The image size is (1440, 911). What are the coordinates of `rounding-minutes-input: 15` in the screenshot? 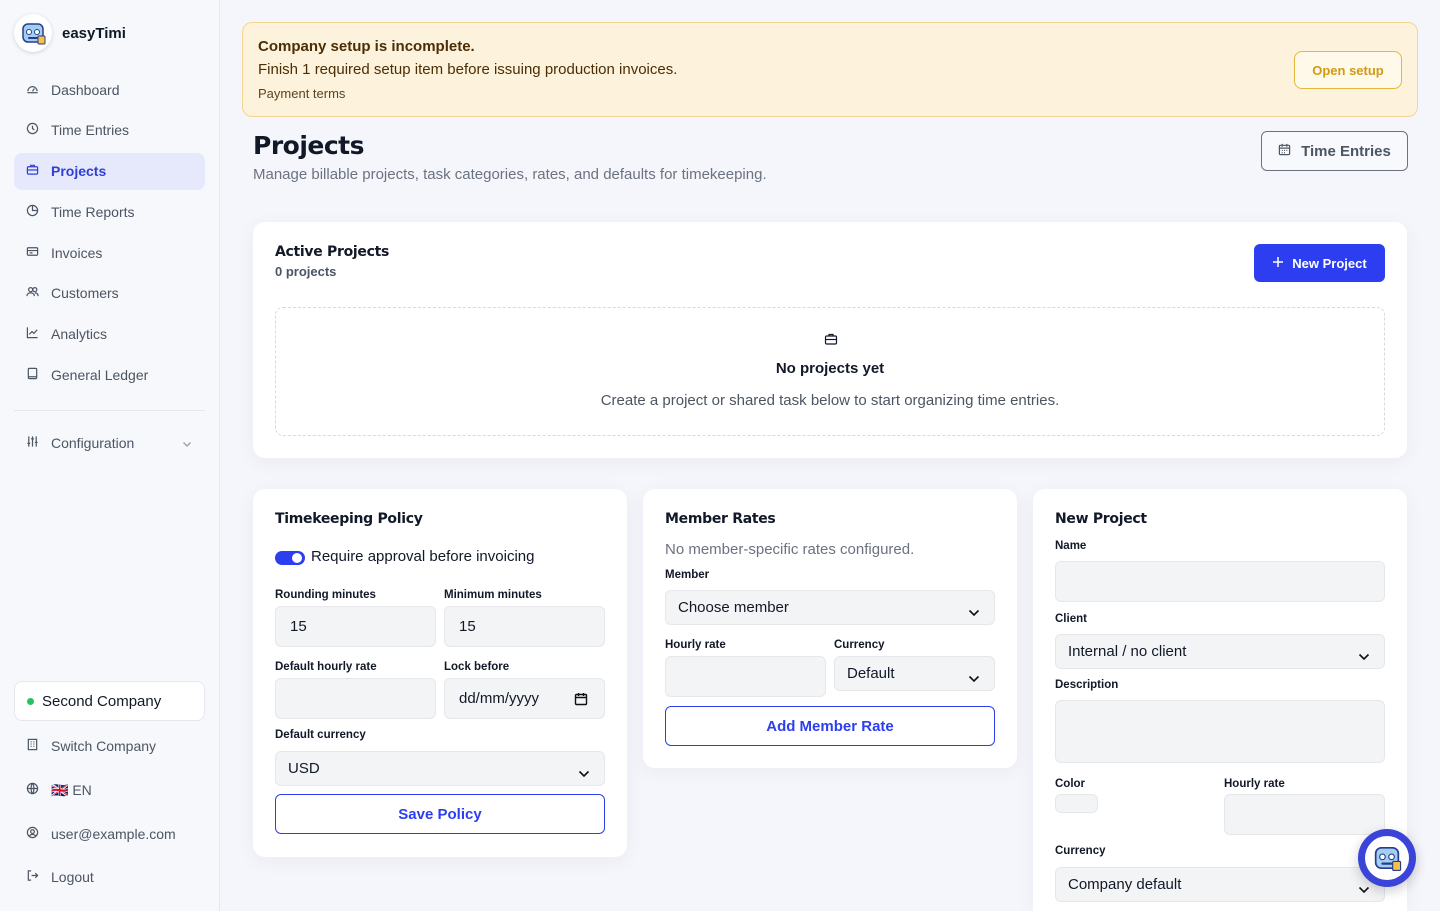 It's located at (355, 626).